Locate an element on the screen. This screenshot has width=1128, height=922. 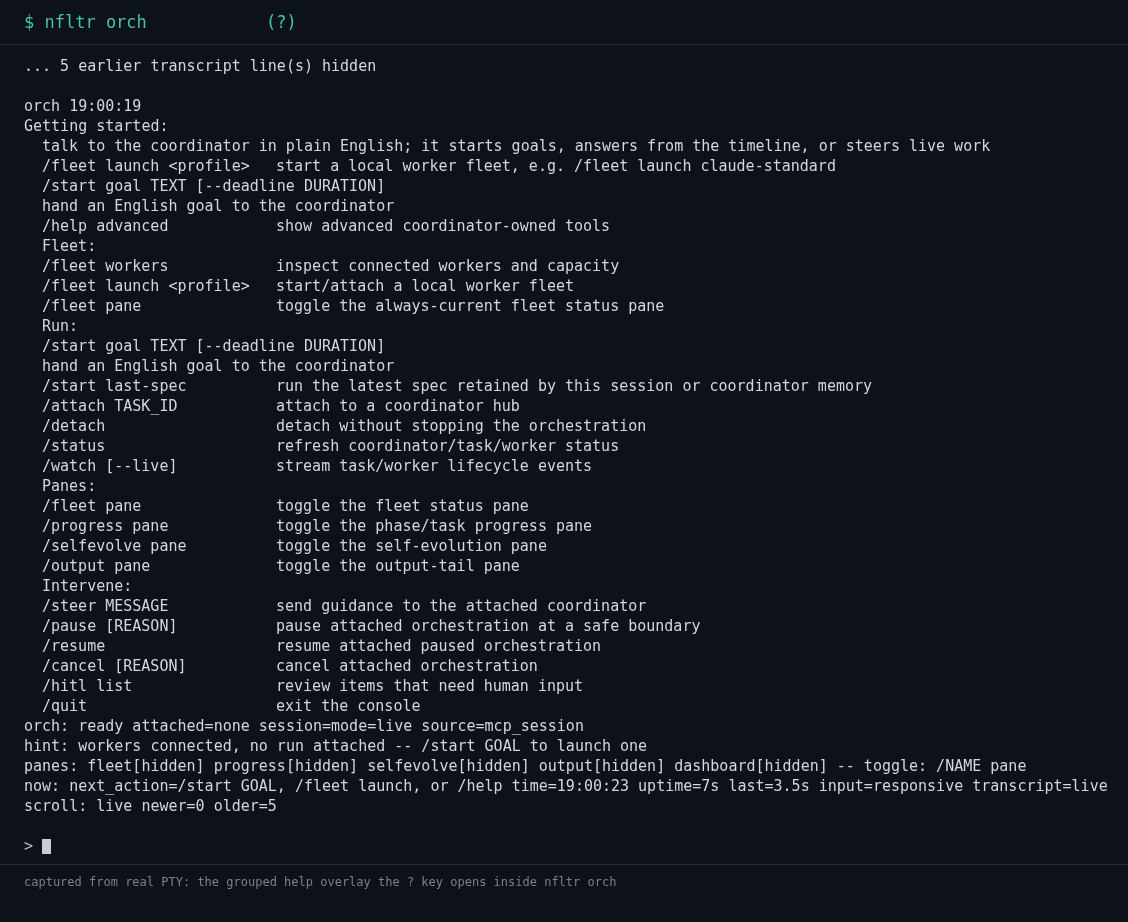
help-text: talk to the coordinator in plain English; it starts goals, answers from the timeline, or steers live work is located at coordinates (516, 146).